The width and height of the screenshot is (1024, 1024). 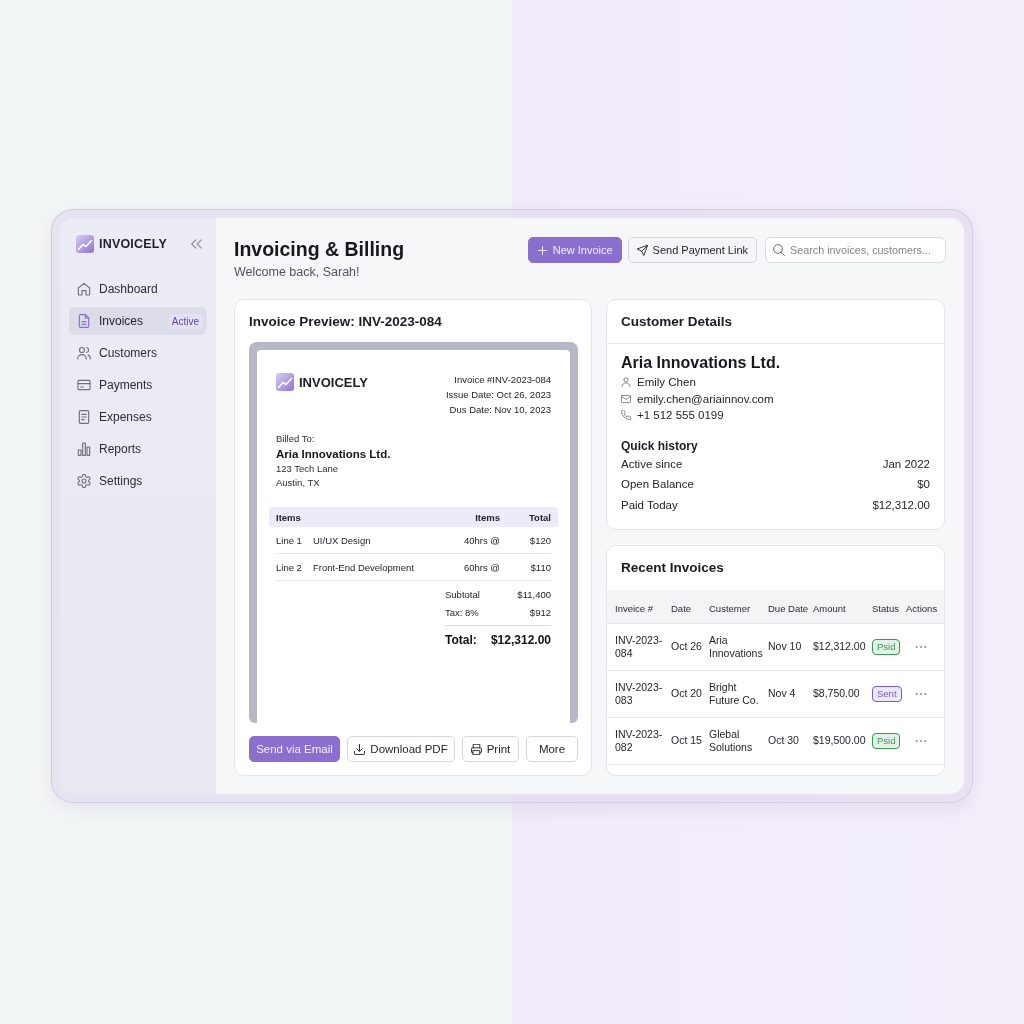 What do you see at coordinates (138, 481) in the screenshot?
I see `nav-item: Settings` at bounding box center [138, 481].